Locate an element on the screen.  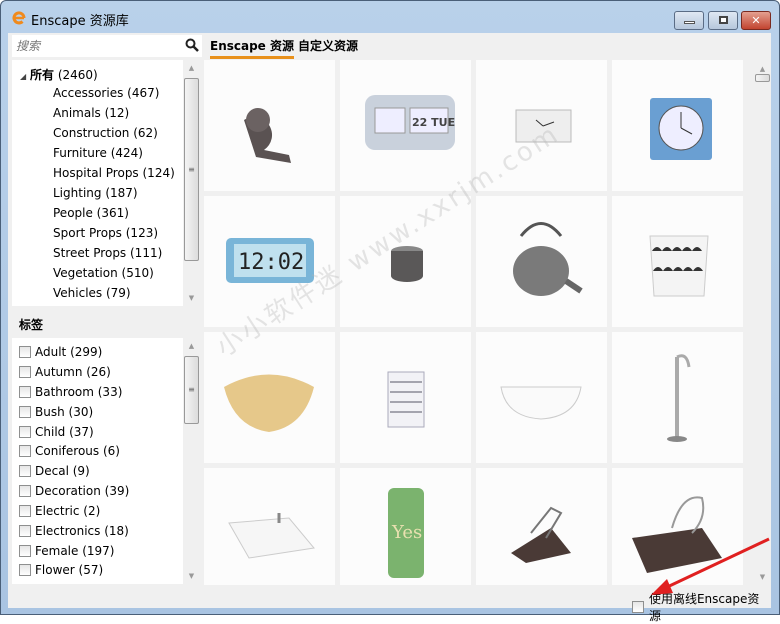
search-box is located at coordinates (107, 46).